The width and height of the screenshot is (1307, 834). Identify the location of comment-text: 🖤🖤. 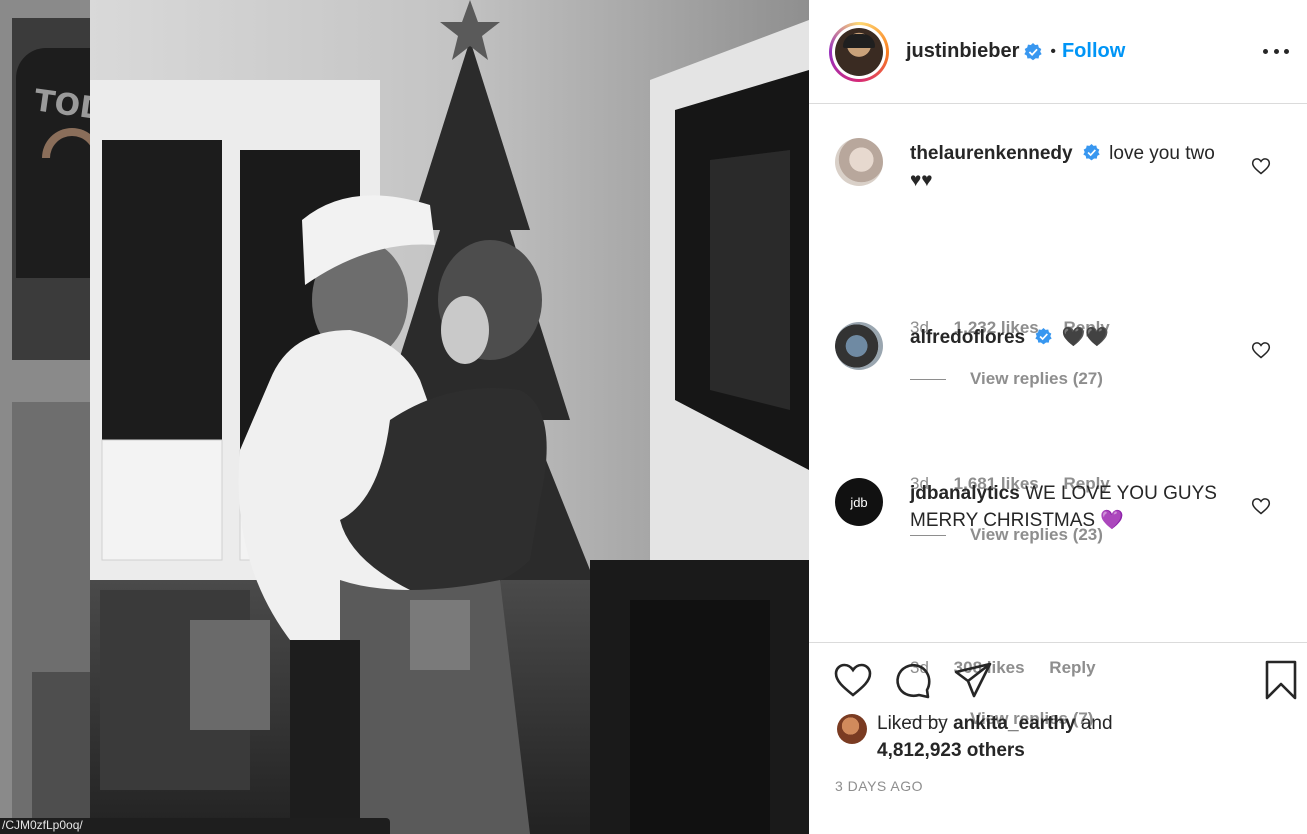
(1085, 337).